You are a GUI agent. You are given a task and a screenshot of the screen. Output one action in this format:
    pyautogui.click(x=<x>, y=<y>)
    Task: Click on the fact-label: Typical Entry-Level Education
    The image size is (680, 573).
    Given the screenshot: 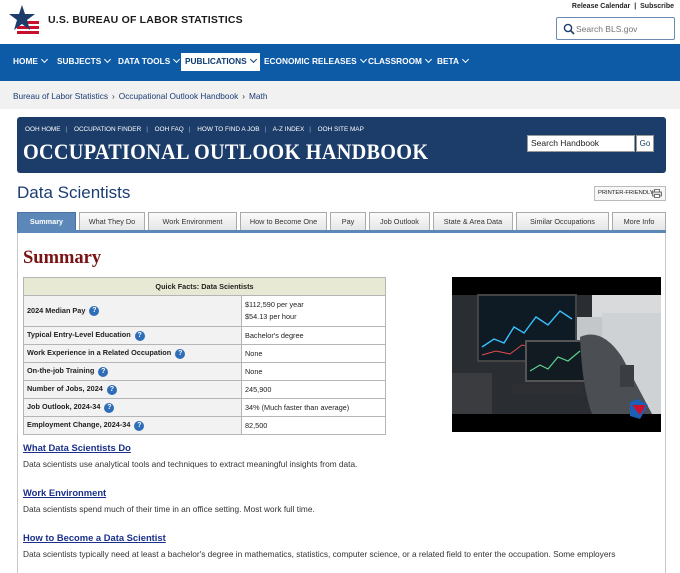 What is the action you would take?
    pyautogui.click(x=79, y=335)
    